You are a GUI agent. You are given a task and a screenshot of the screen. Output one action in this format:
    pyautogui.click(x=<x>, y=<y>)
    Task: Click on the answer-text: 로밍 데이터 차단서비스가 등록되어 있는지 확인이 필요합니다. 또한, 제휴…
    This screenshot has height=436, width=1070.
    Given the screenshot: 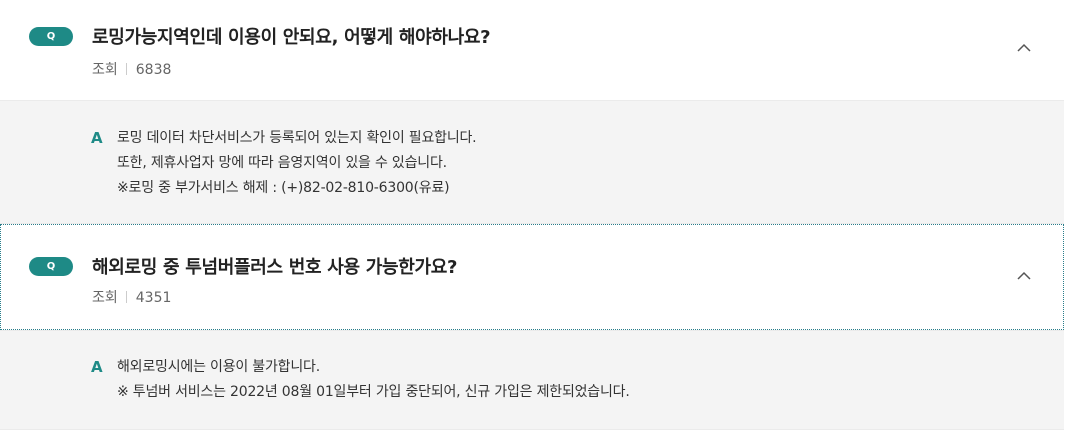 What is the action you would take?
    pyautogui.click(x=297, y=163)
    